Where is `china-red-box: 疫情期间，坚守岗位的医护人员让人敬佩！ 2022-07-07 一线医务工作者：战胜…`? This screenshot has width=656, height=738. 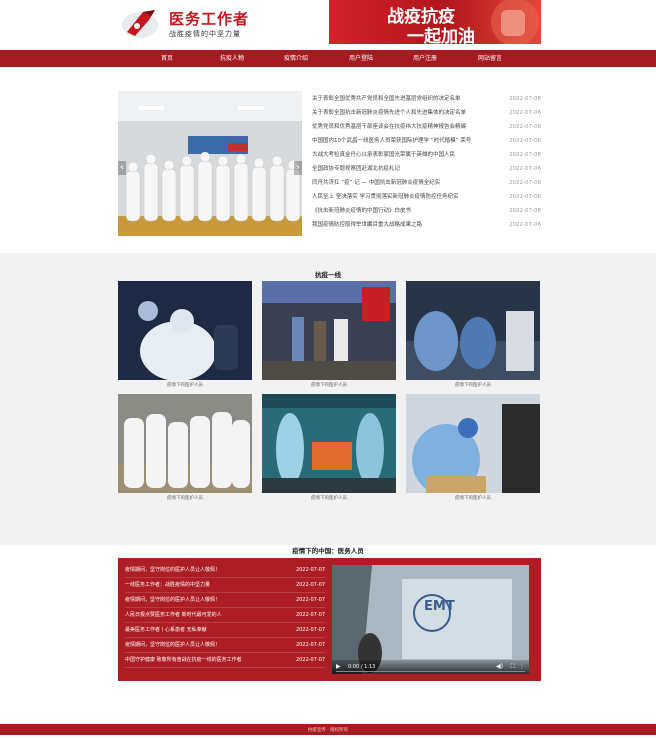 china-red-box: 疫情期间，坚守岗位的医护人员让人敬佩！ 2022-07-07 一线医务工作者：战胜… is located at coordinates (329, 619).